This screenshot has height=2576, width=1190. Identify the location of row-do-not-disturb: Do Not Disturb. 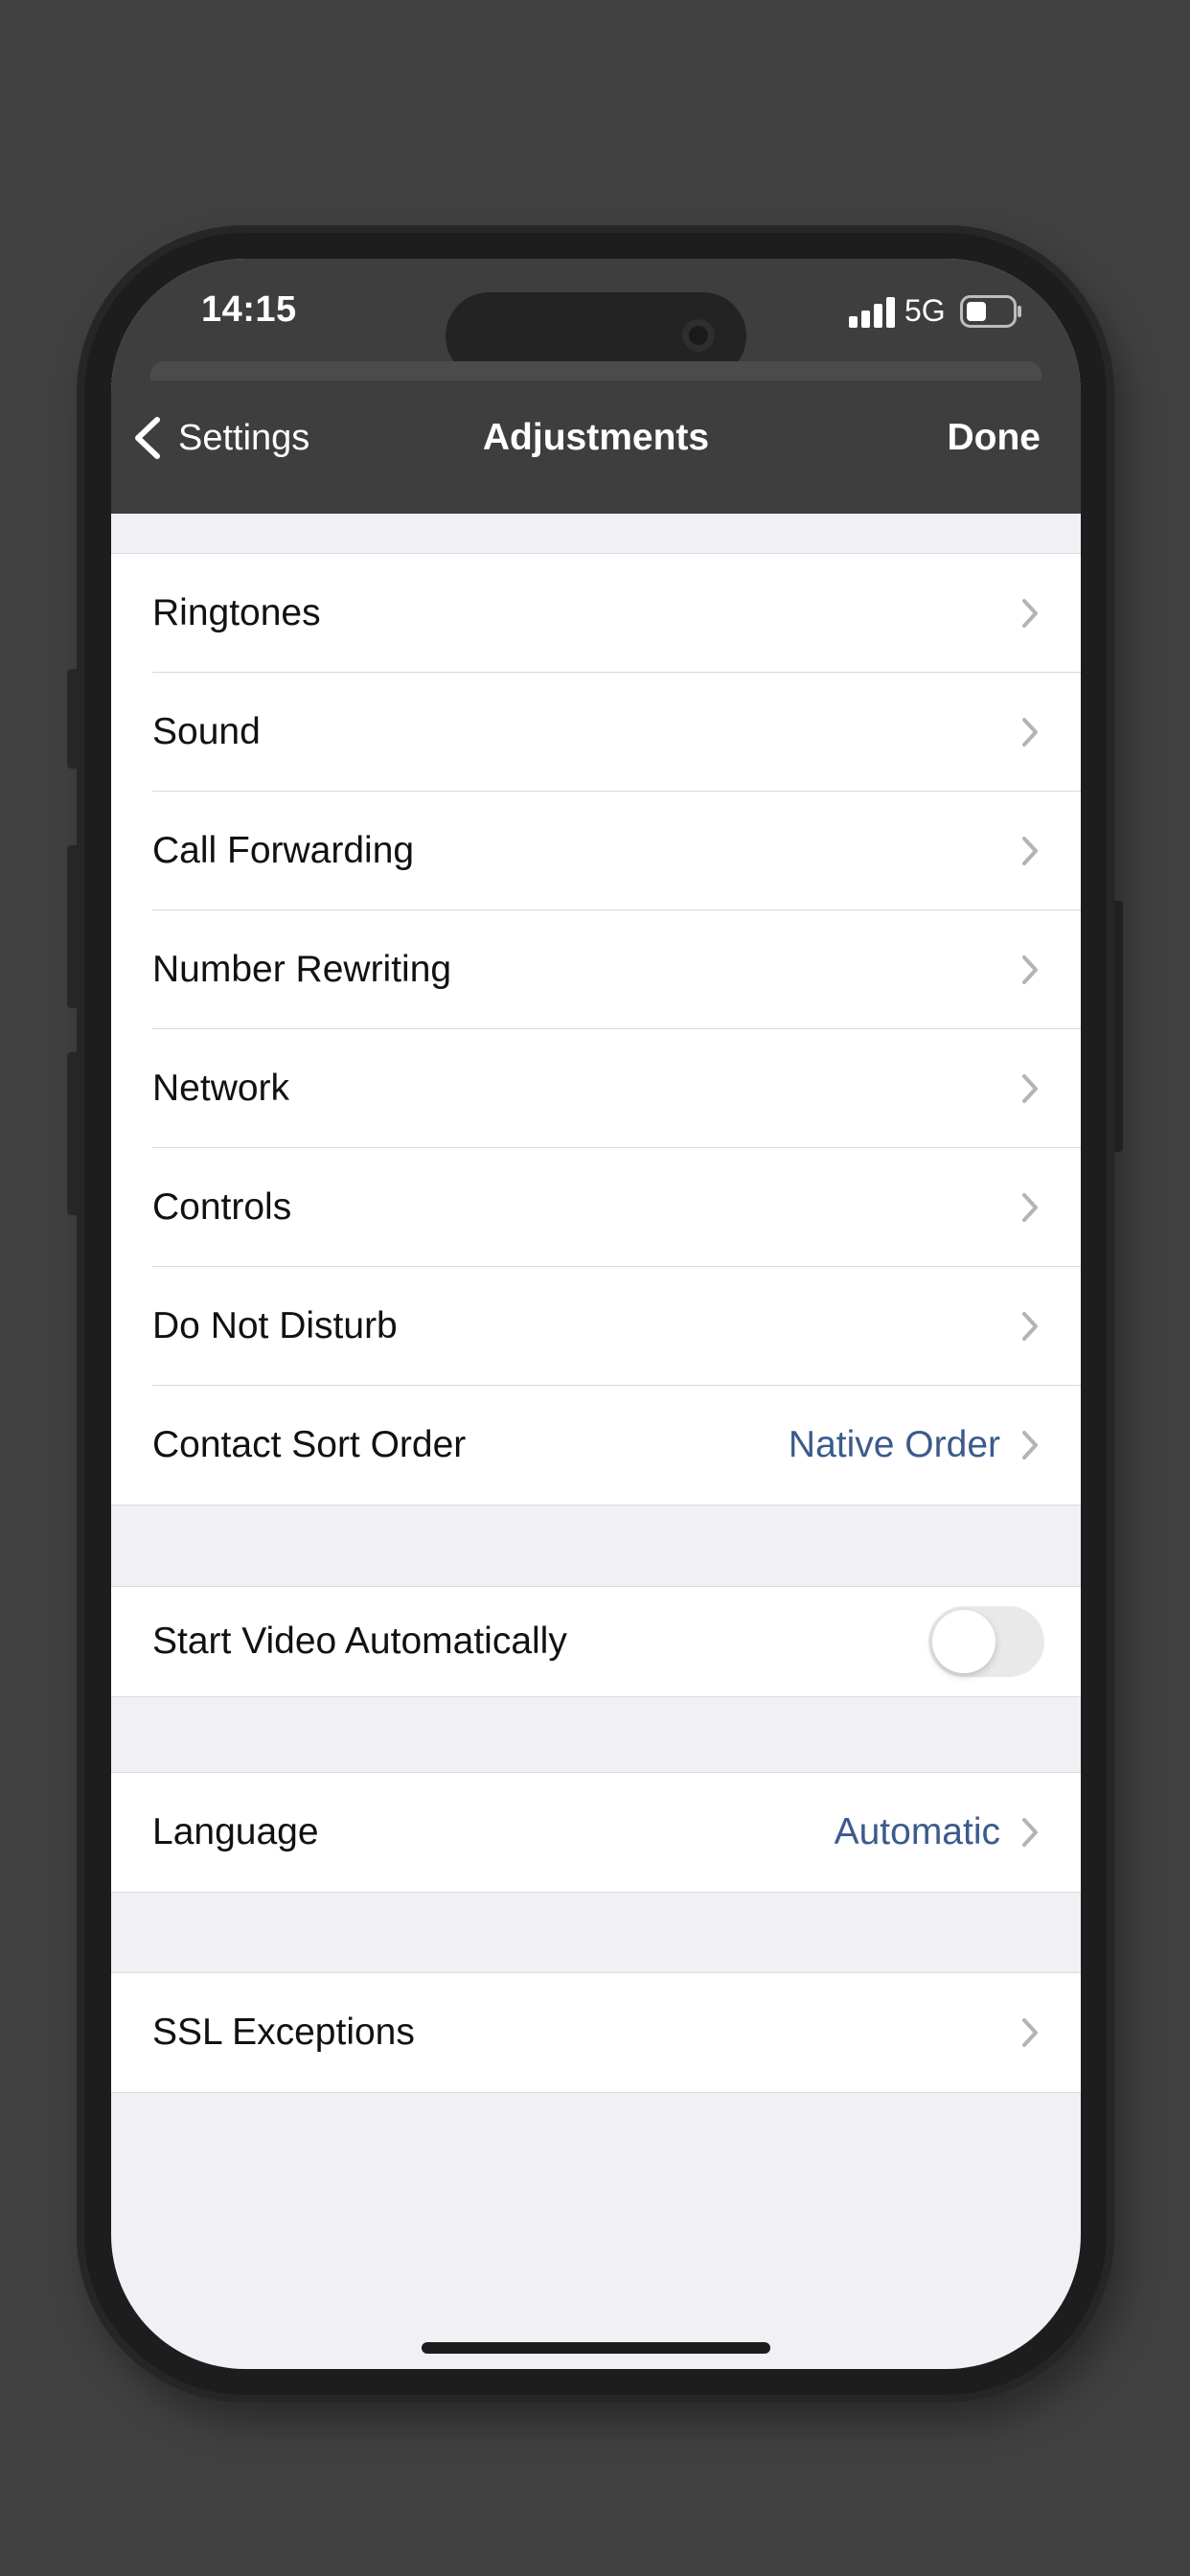
(596, 1326).